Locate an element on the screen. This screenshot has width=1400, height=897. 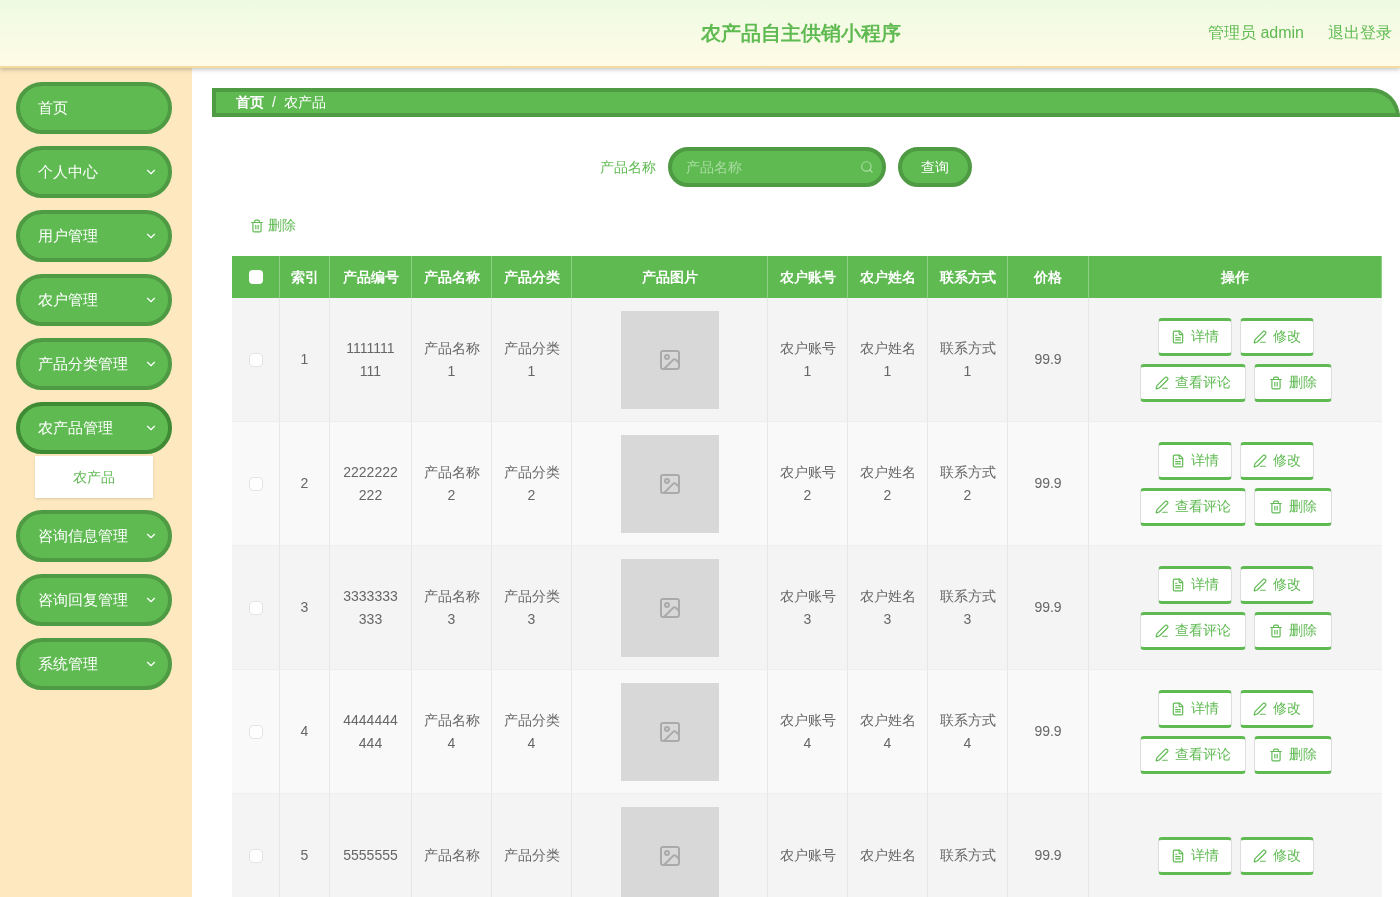
sidebar-menu-item: 农产品管理 is located at coordinates (94, 428).